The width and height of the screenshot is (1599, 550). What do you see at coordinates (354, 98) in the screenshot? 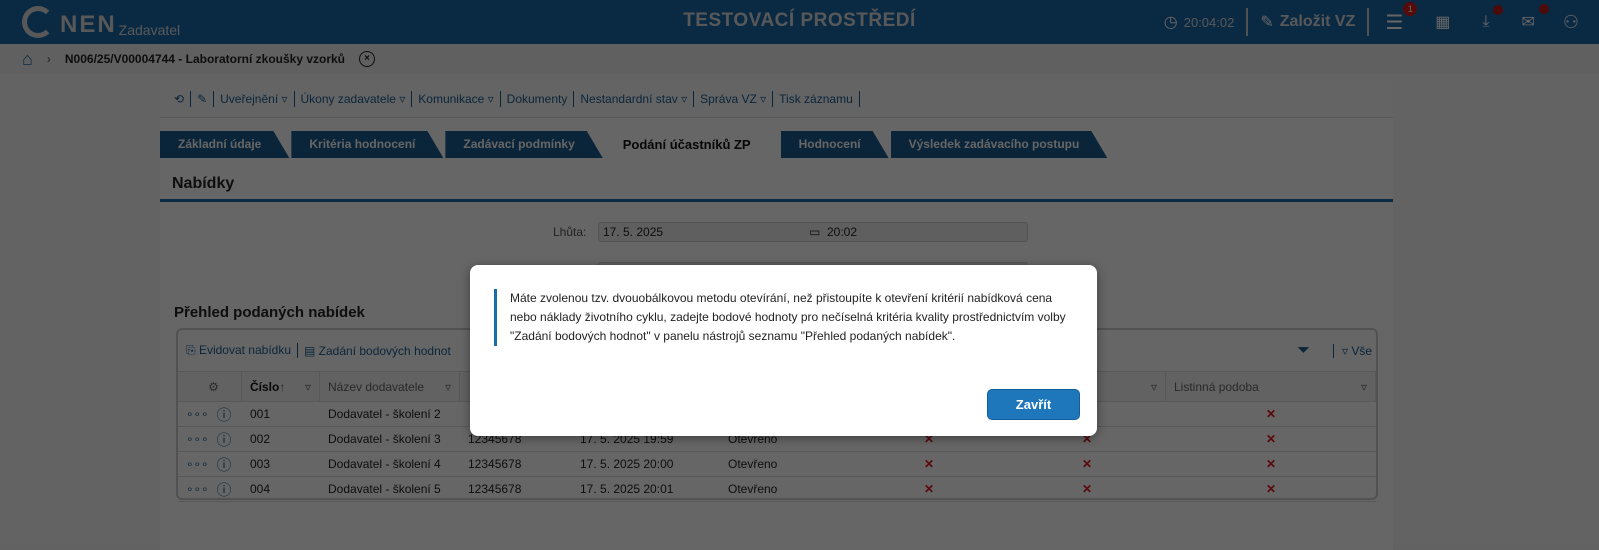
I see `toolbar-actions: Úkony zadavatele ▿` at bounding box center [354, 98].